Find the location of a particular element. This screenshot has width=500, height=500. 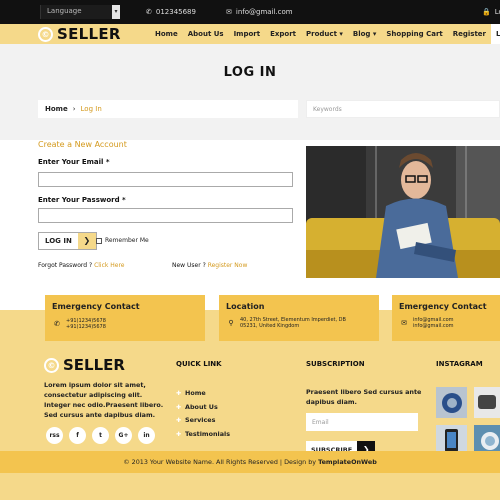

remember-me: Remember Me is located at coordinates (122, 240).